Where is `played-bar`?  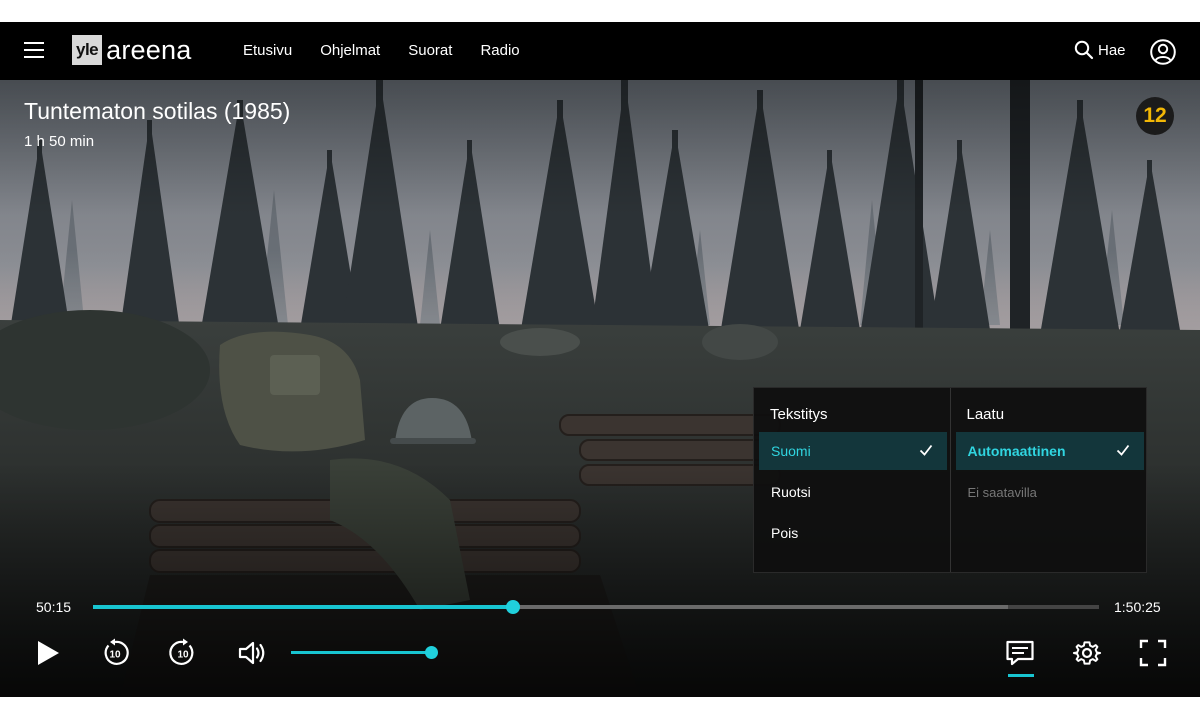 played-bar is located at coordinates (303, 607).